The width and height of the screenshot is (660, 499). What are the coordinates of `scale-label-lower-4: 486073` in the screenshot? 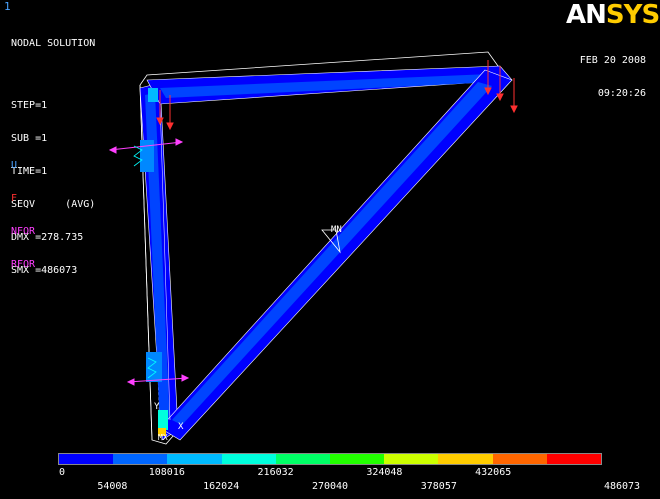 It's located at (622, 486).